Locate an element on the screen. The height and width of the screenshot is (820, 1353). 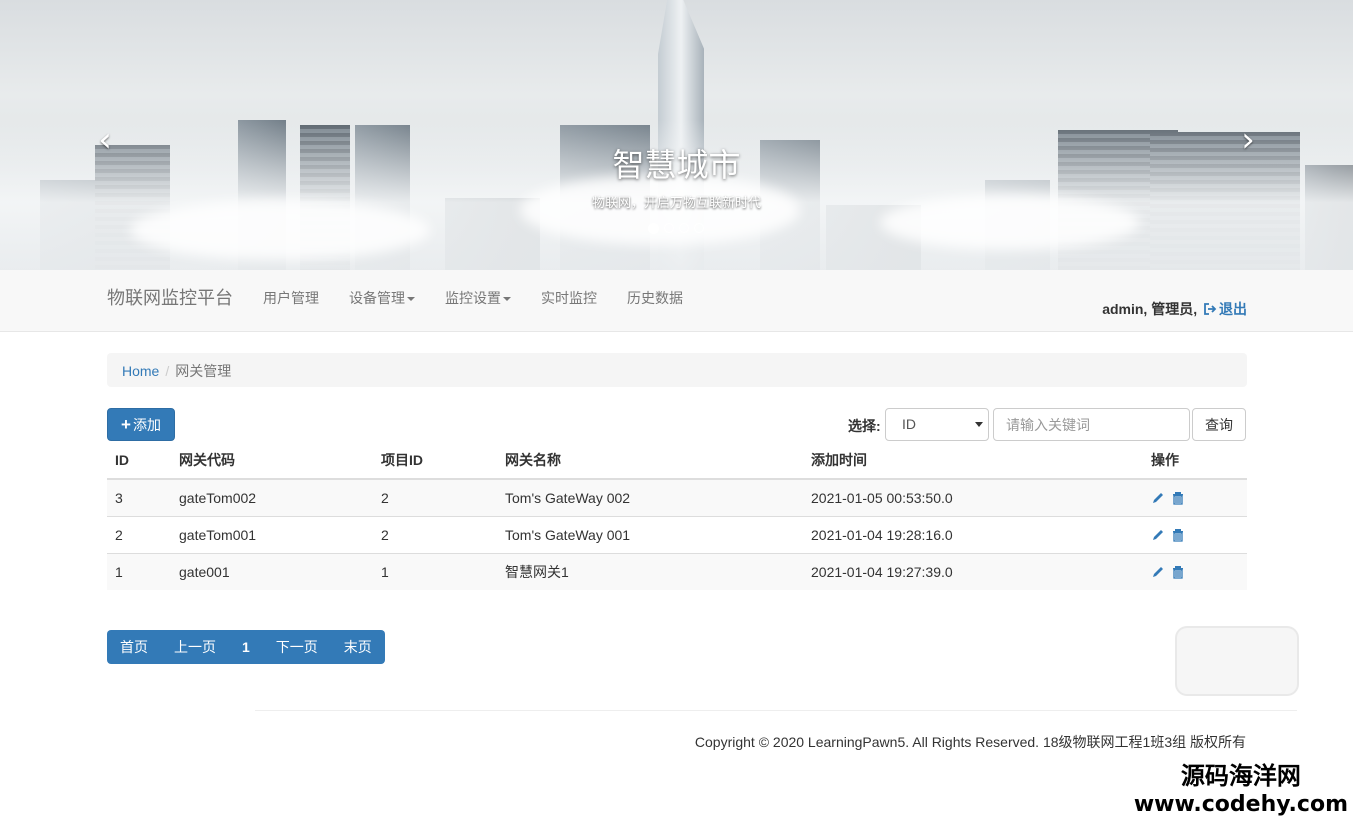
breadcrumb: Home / 网关管理 is located at coordinates (677, 370).